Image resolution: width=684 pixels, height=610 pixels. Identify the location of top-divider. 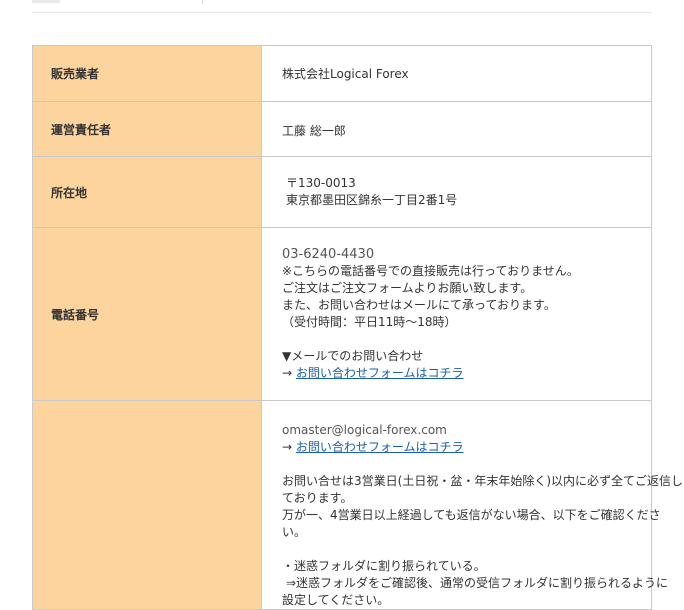
(342, 12).